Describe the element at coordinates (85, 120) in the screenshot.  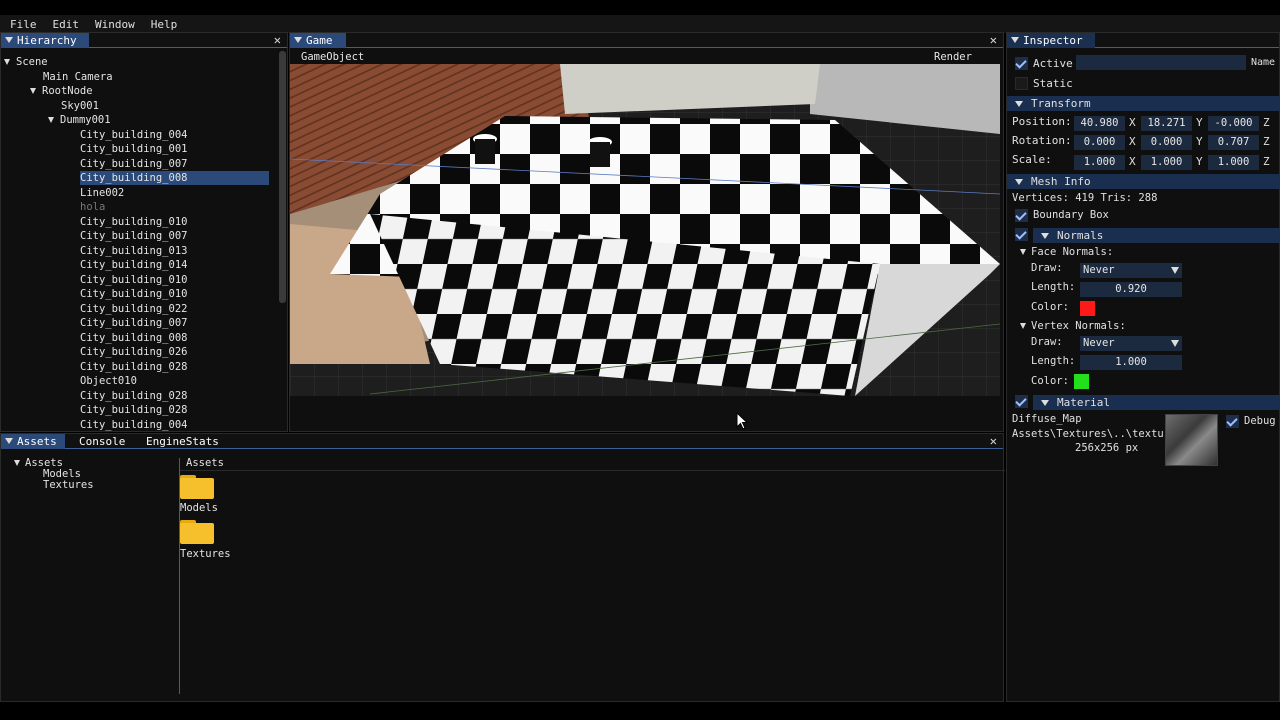
I see `tree-item-label: Dummy001` at that location.